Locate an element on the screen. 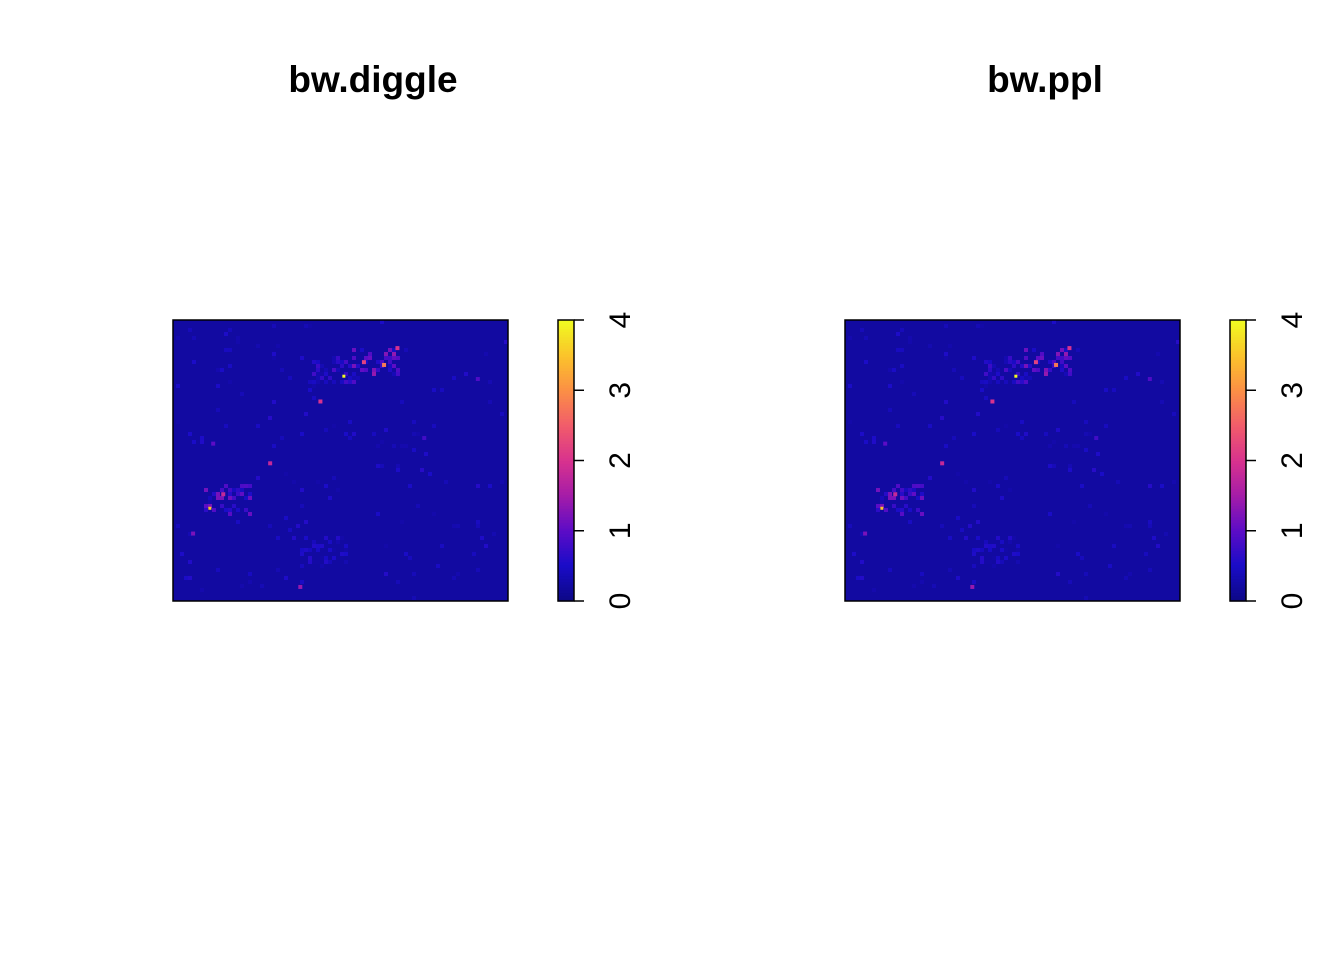 The image size is (1344, 960). heatmap-hotspot is located at coordinates (972, 586).